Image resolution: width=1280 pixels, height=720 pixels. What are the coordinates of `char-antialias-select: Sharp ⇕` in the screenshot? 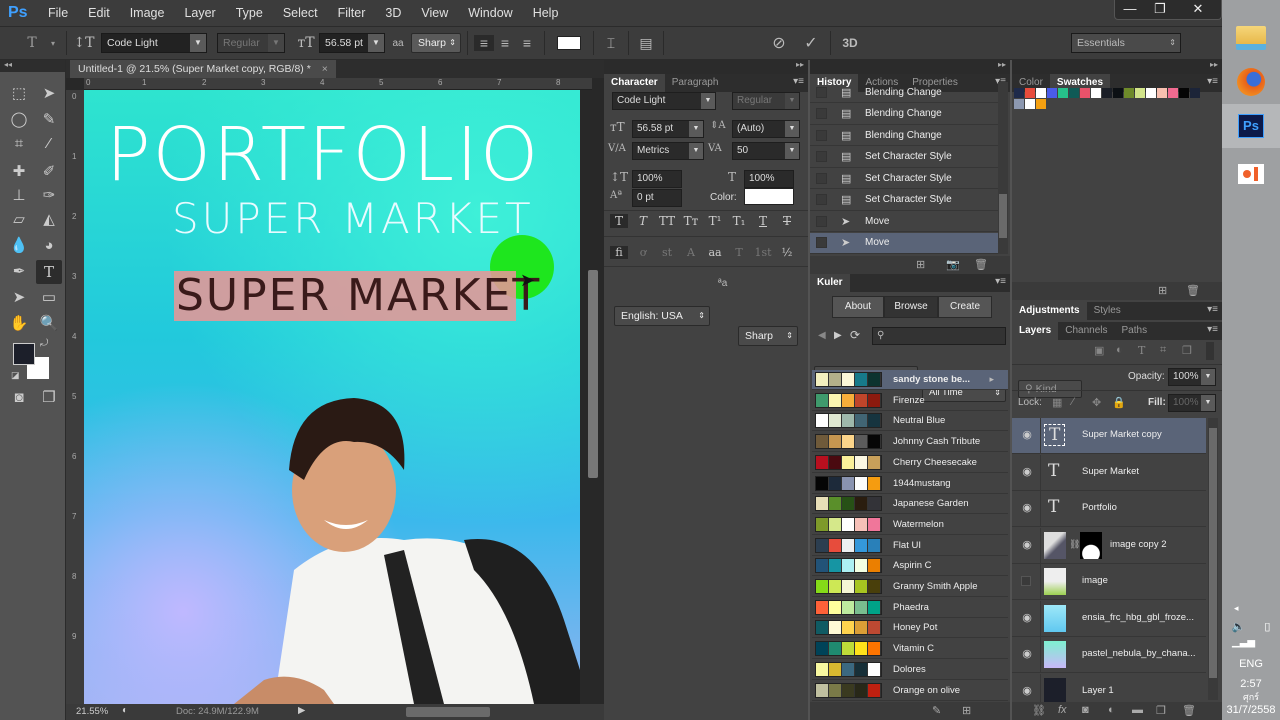 It's located at (768, 336).